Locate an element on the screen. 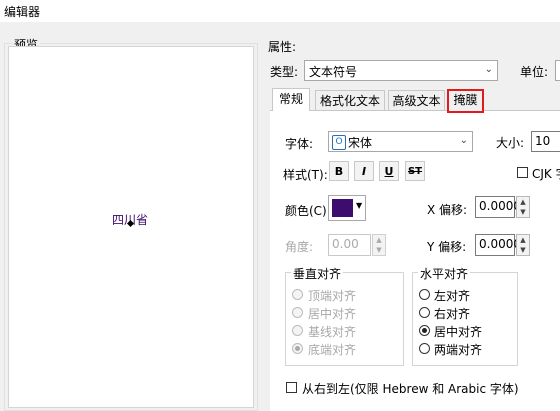 This screenshot has width=560, height=411. underline-button: U is located at coordinates (389, 171).